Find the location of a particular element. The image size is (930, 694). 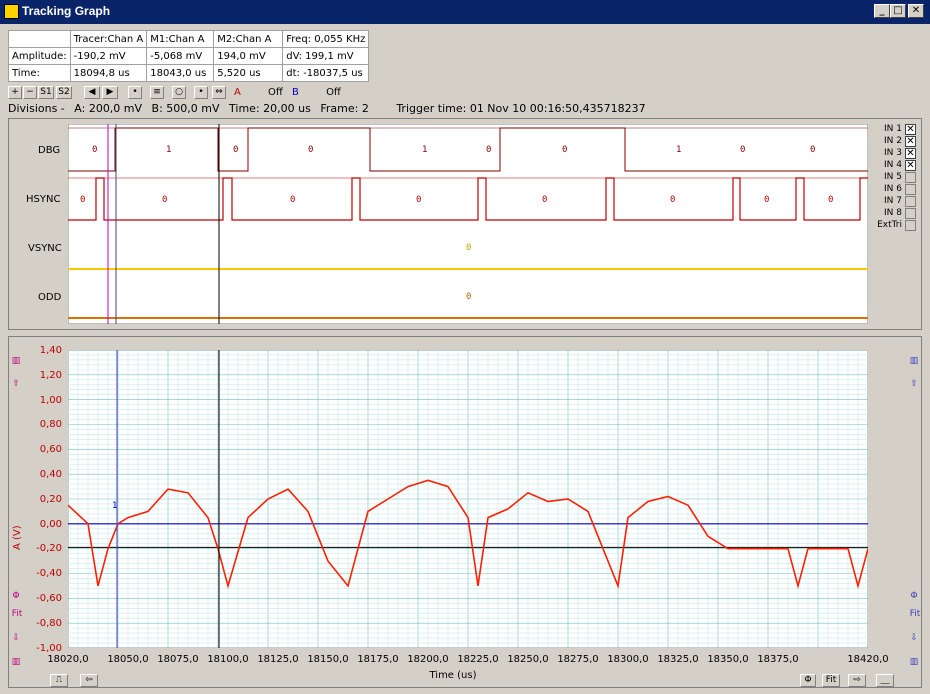

channel-label-odd: ODD is located at coordinates (50, 297).